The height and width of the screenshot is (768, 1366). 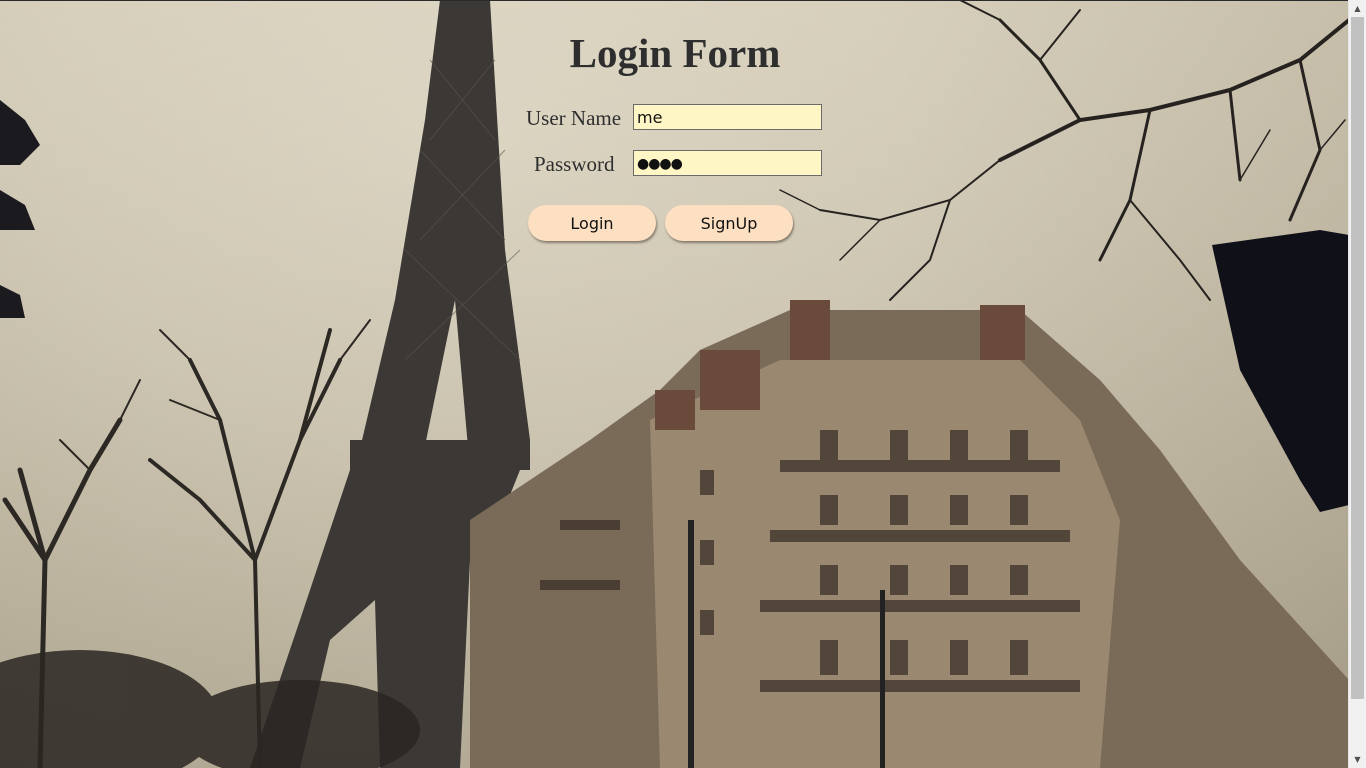 What do you see at coordinates (675, 53) in the screenshot?
I see `form-title: Login Form` at bounding box center [675, 53].